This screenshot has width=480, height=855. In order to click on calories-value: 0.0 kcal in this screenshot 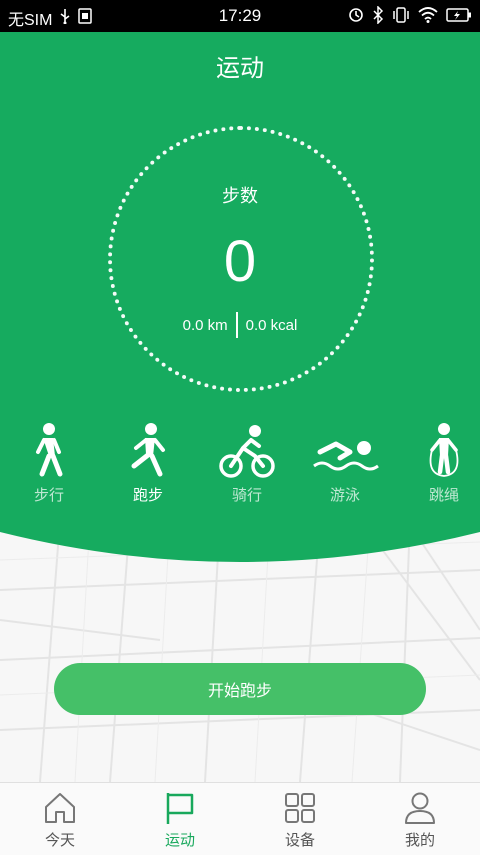, I will do `click(271, 325)`.